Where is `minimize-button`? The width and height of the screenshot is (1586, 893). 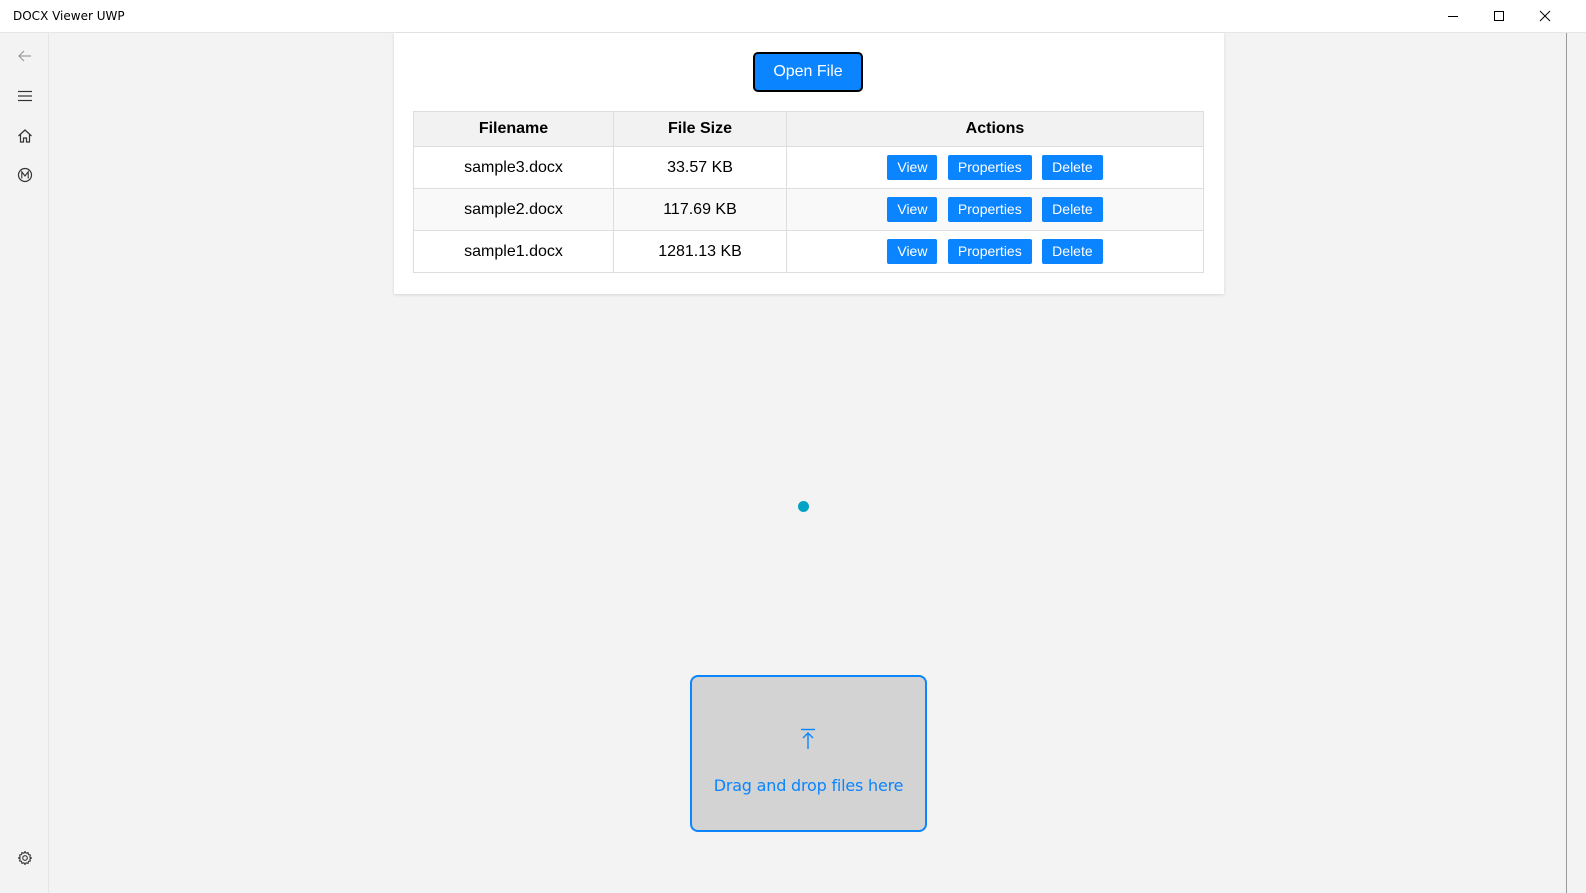
minimize-button is located at coordinates (1453, 16).